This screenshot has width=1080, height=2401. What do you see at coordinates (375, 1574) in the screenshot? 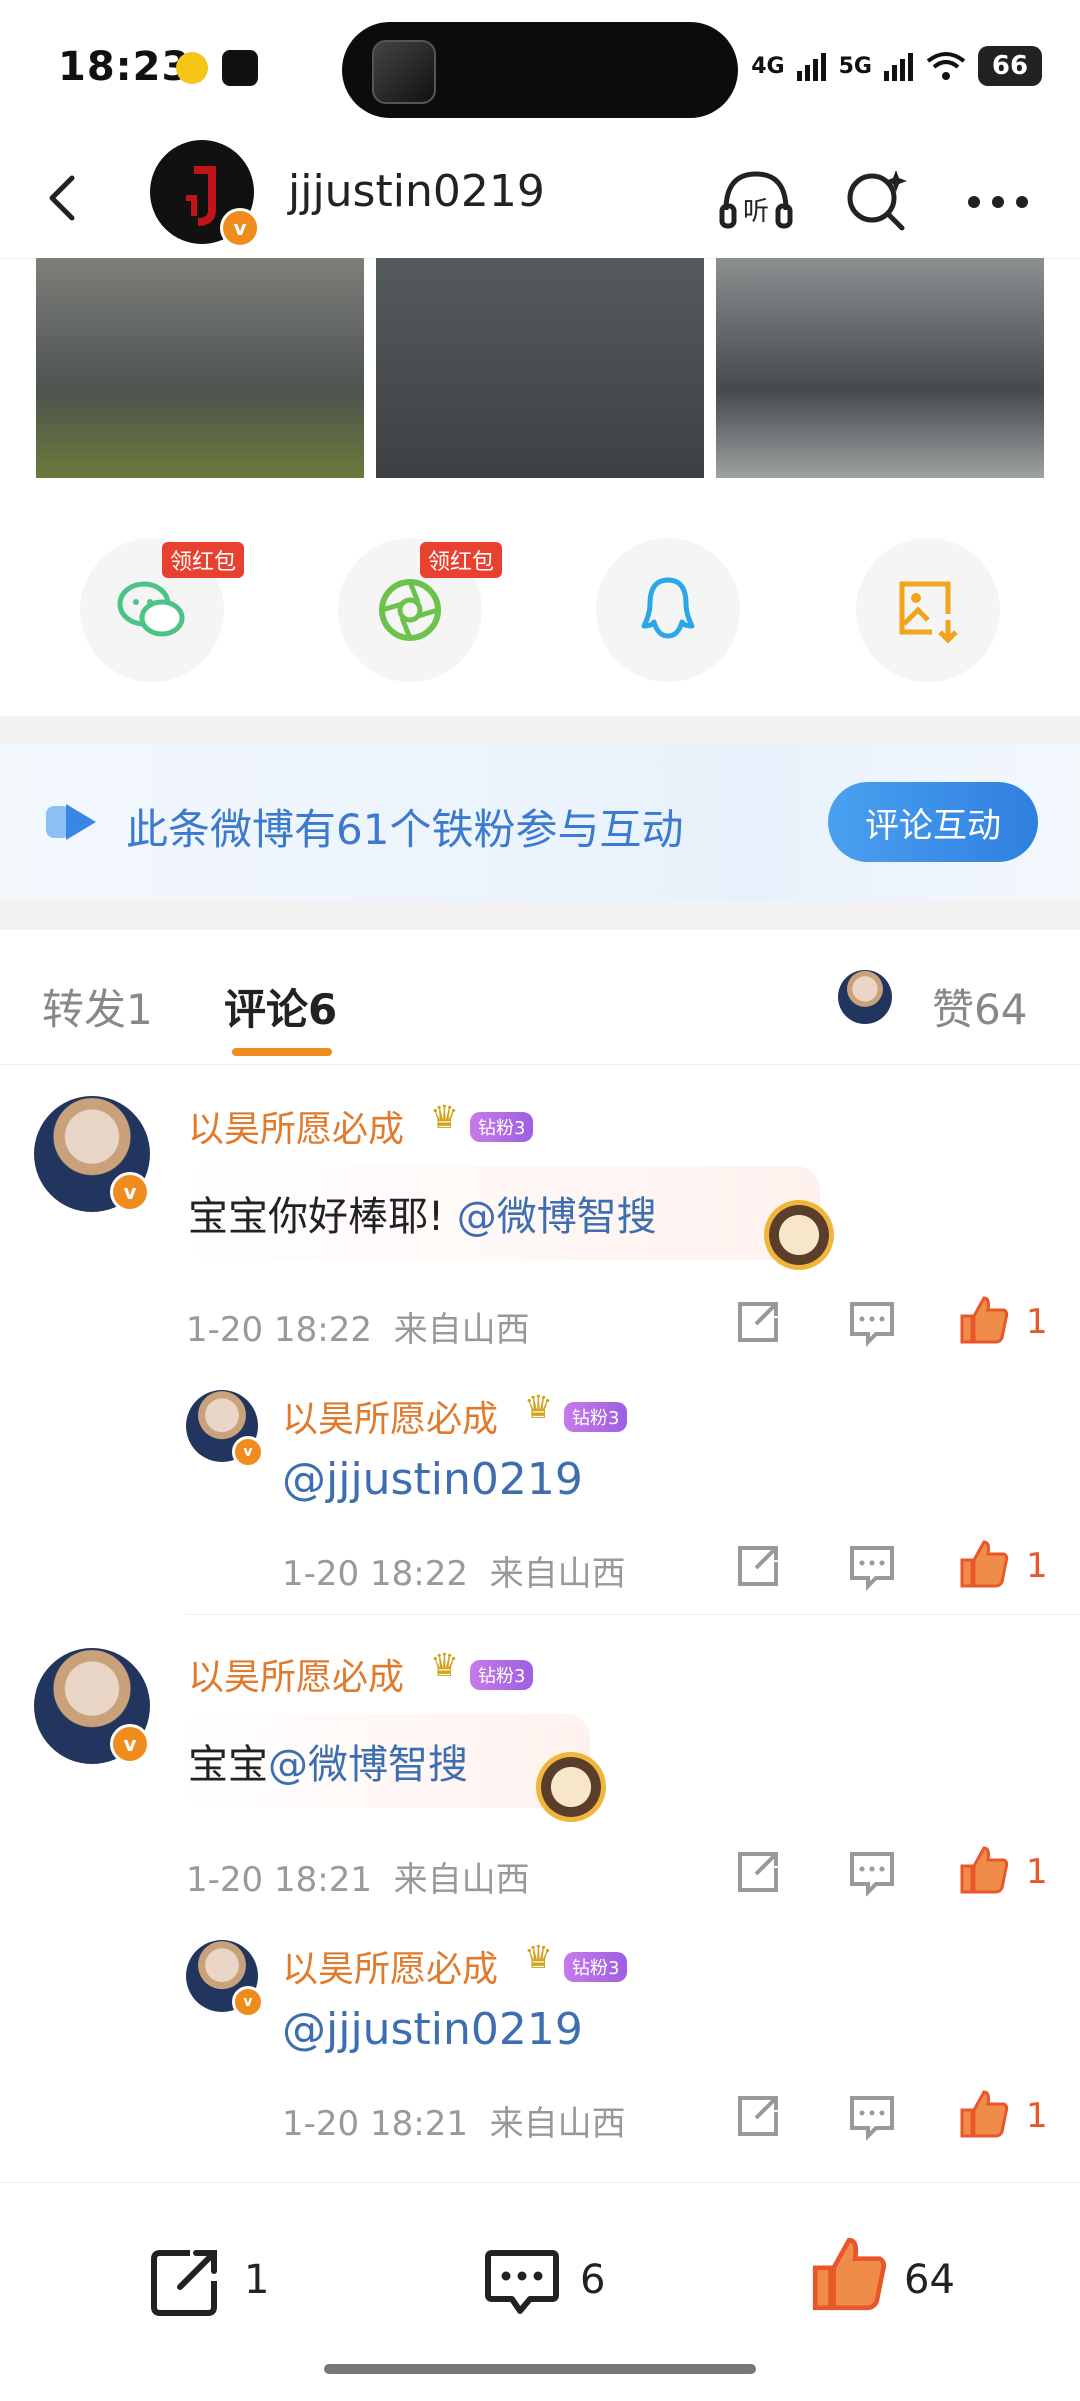
I see `reply-time: 1-20 18:22` at bounding box center [375, 1574].